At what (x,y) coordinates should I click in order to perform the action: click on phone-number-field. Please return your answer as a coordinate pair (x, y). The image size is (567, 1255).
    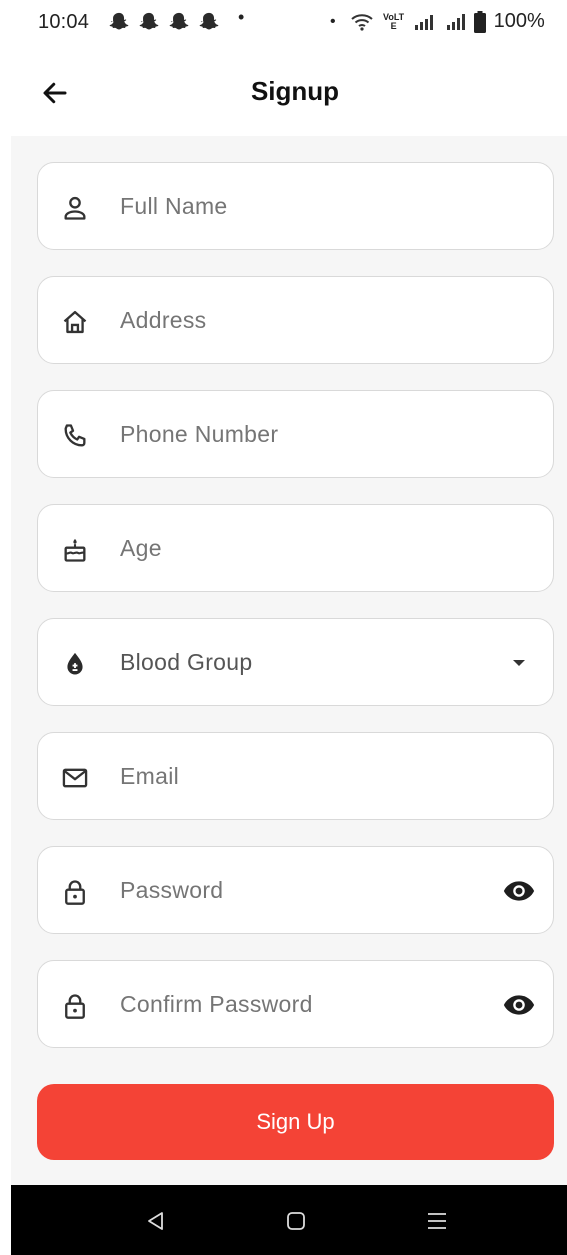
    Looking at the image, I should click on (295, 434).